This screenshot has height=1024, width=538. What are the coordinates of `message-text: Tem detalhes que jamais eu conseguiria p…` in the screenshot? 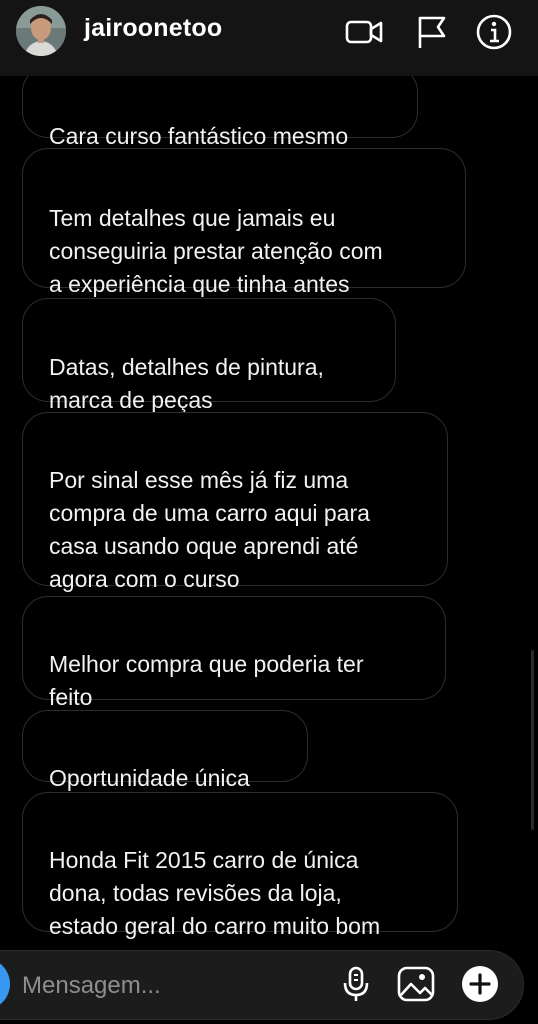 It's located at (216, 251).